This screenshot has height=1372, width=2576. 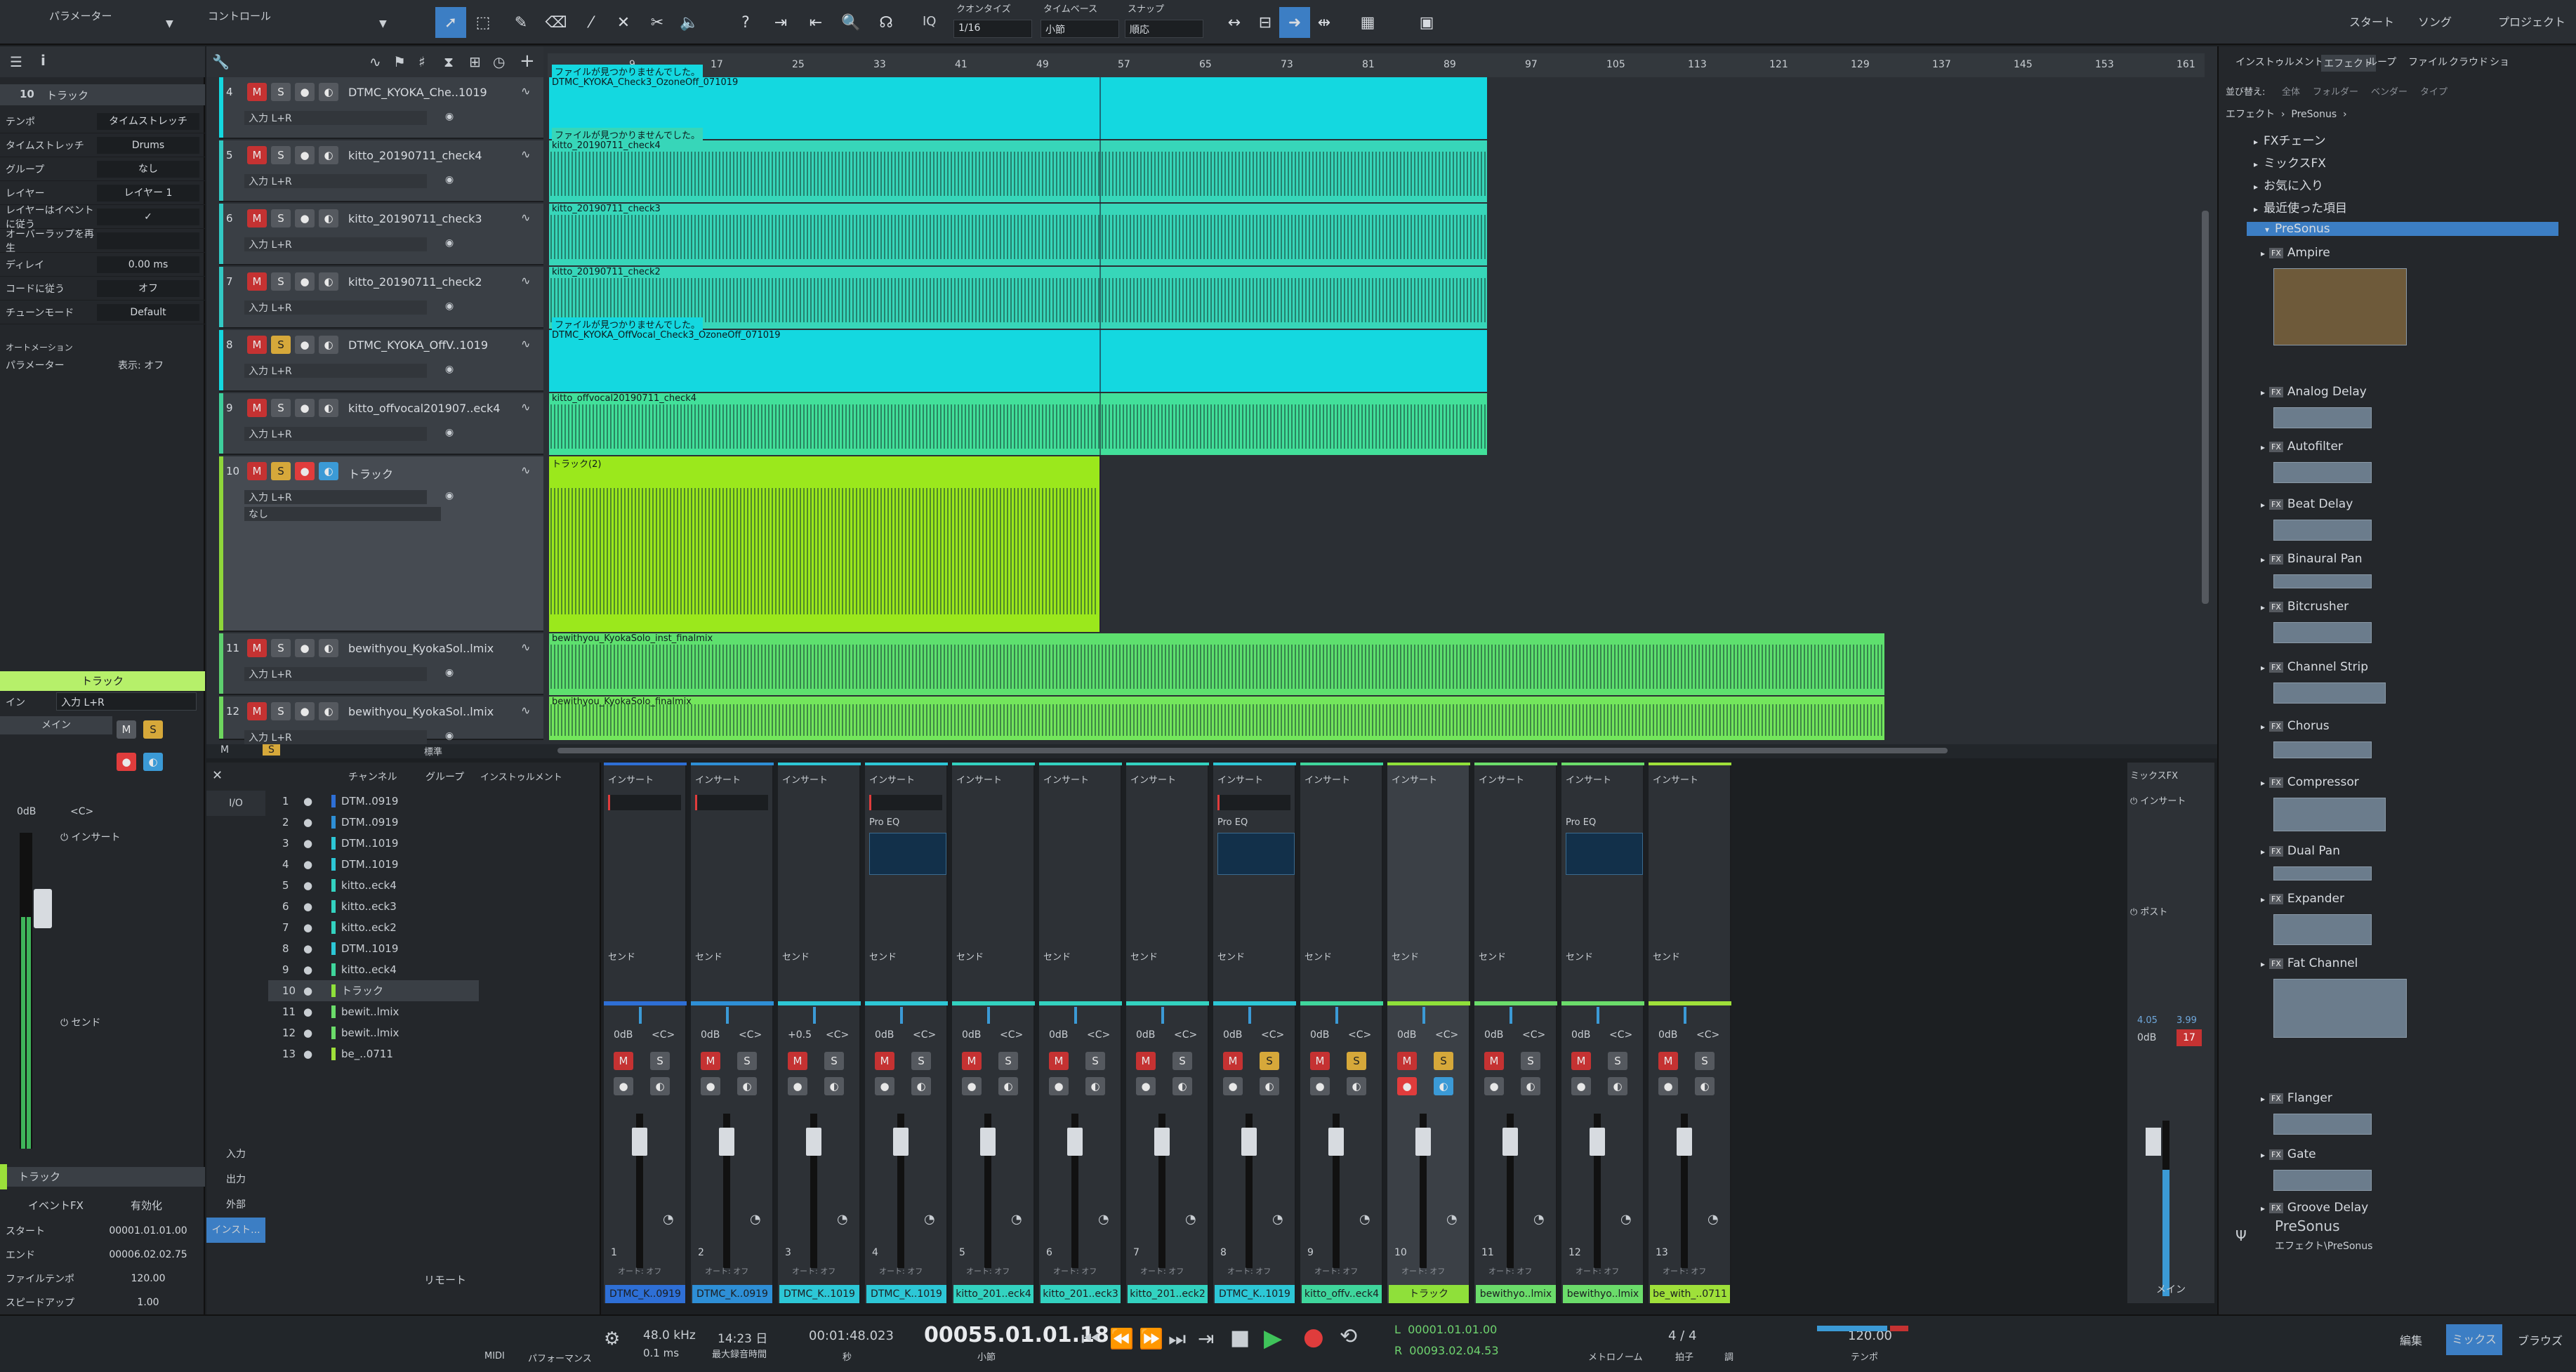 I want to click on event-row-value: 00006.02.02.75, so click(x=148, y=1254).